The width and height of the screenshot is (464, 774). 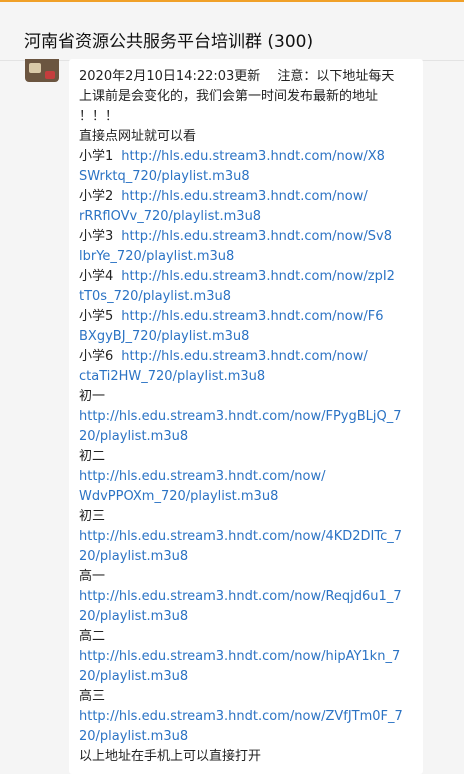 What do you see at coordinates (253, 156) in the screenshot?
I see `stream-link: http://hls.edu.stream3.hndt.com/now/X8` at bounding box center [253, 156].